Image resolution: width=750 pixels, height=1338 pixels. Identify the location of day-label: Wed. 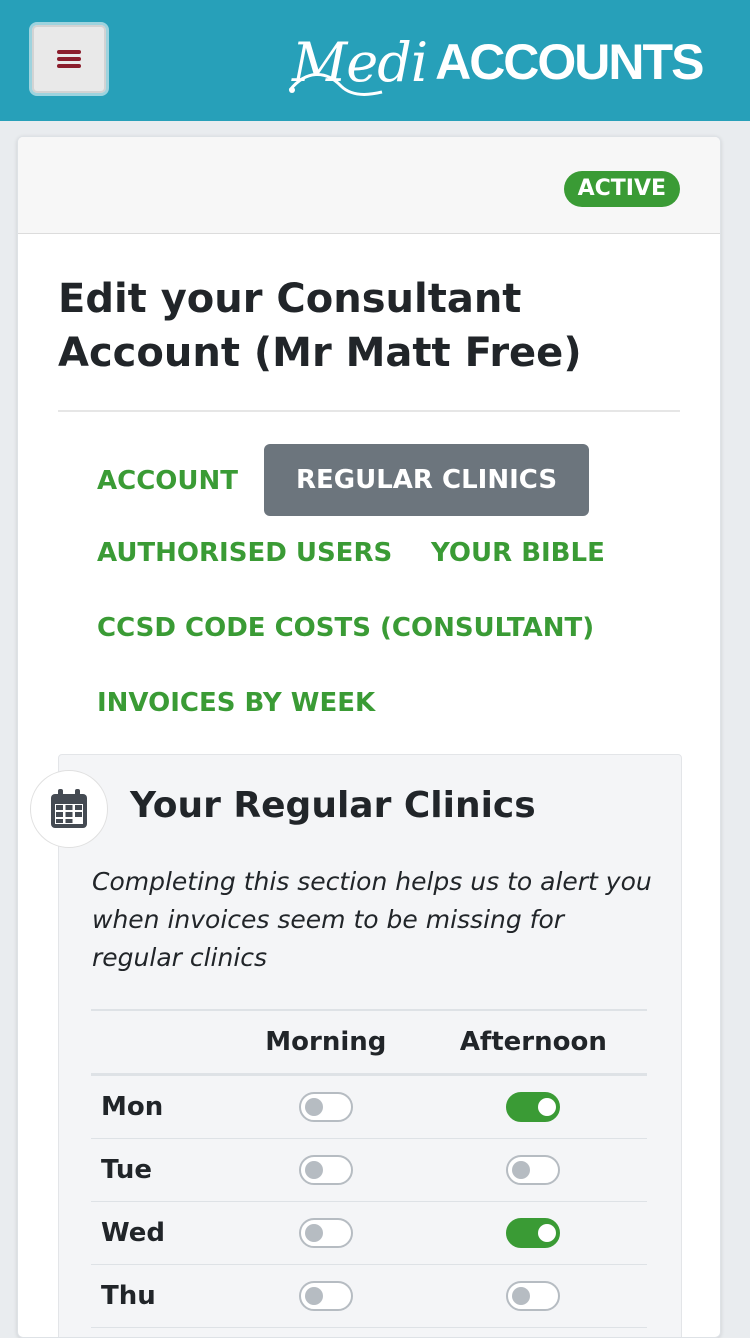
(161, 1233).